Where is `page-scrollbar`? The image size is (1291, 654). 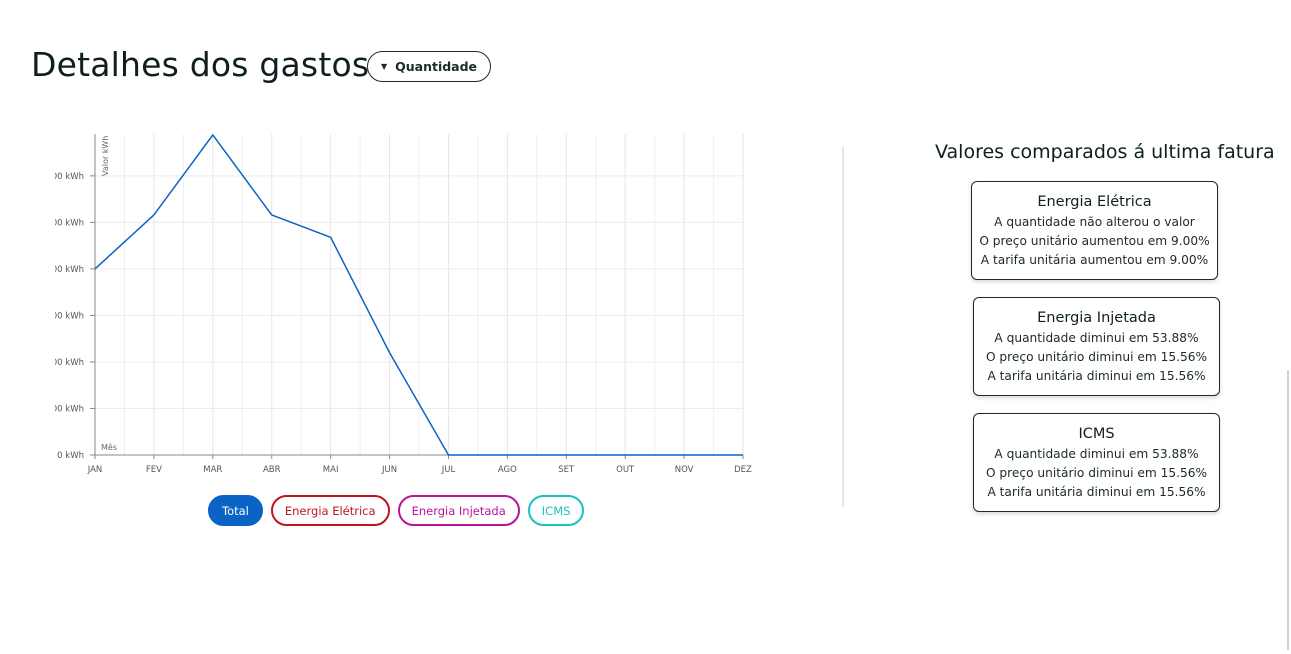
page-scrollbar is located at coordinates (1288, 510).